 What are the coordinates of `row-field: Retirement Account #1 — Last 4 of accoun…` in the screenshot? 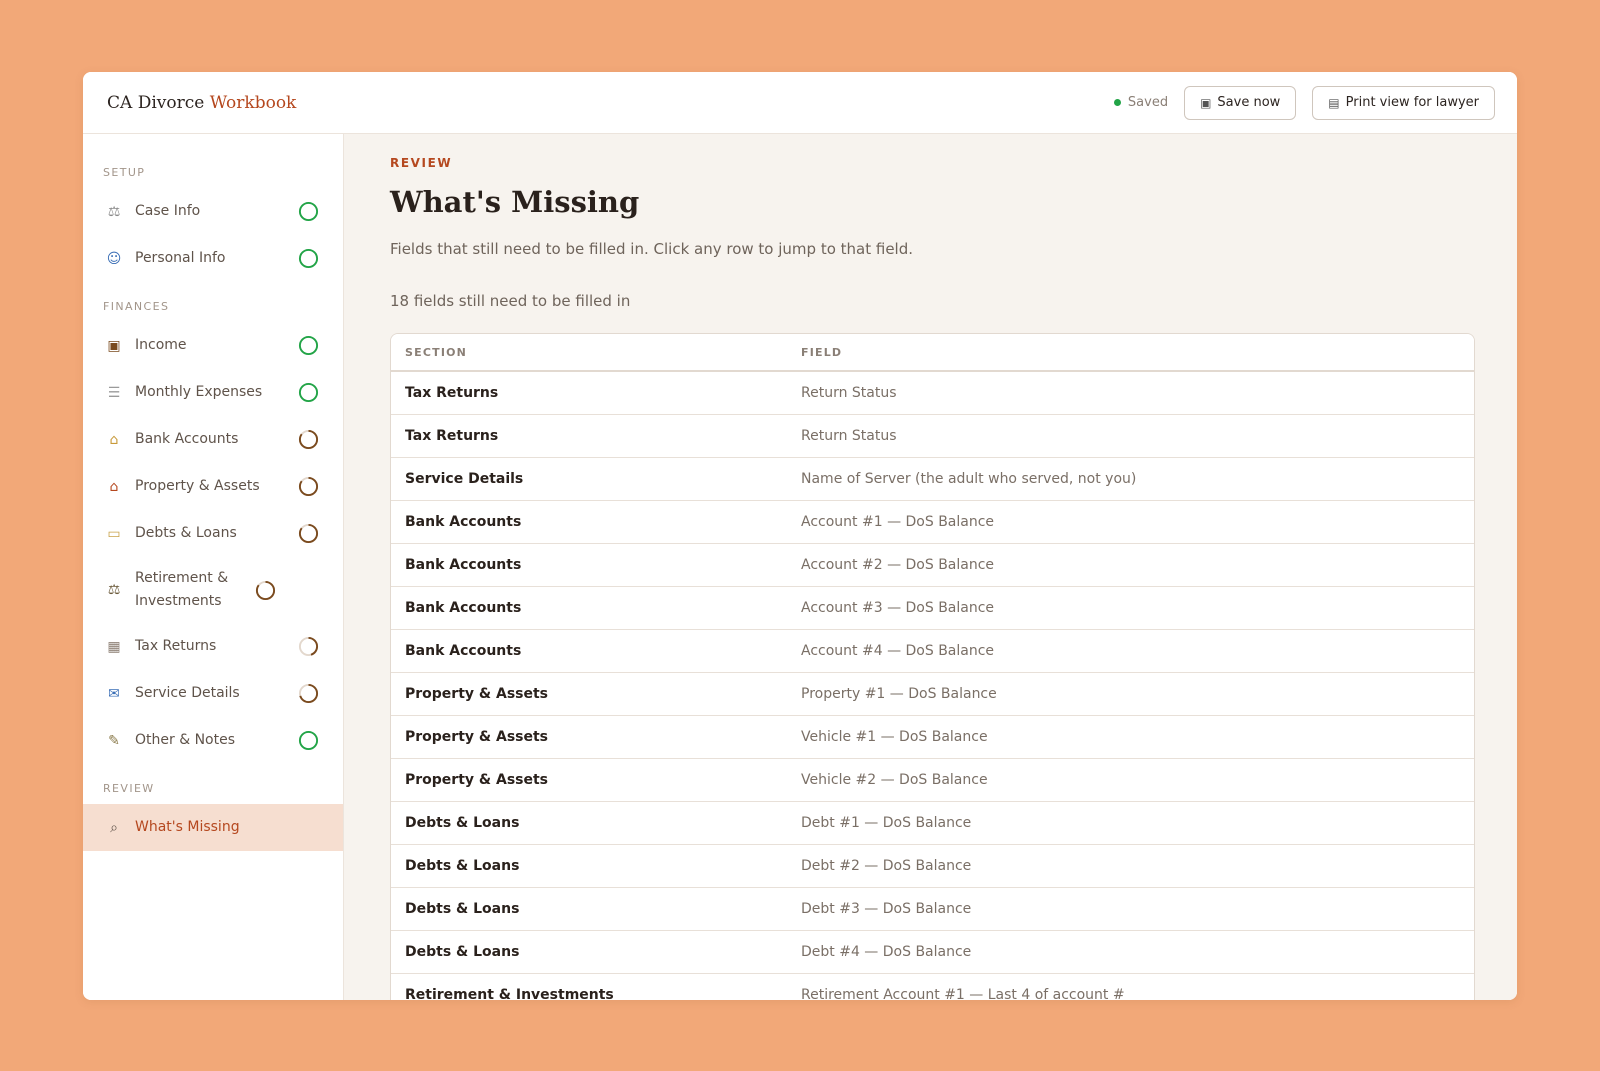 It's located at (963, 993).